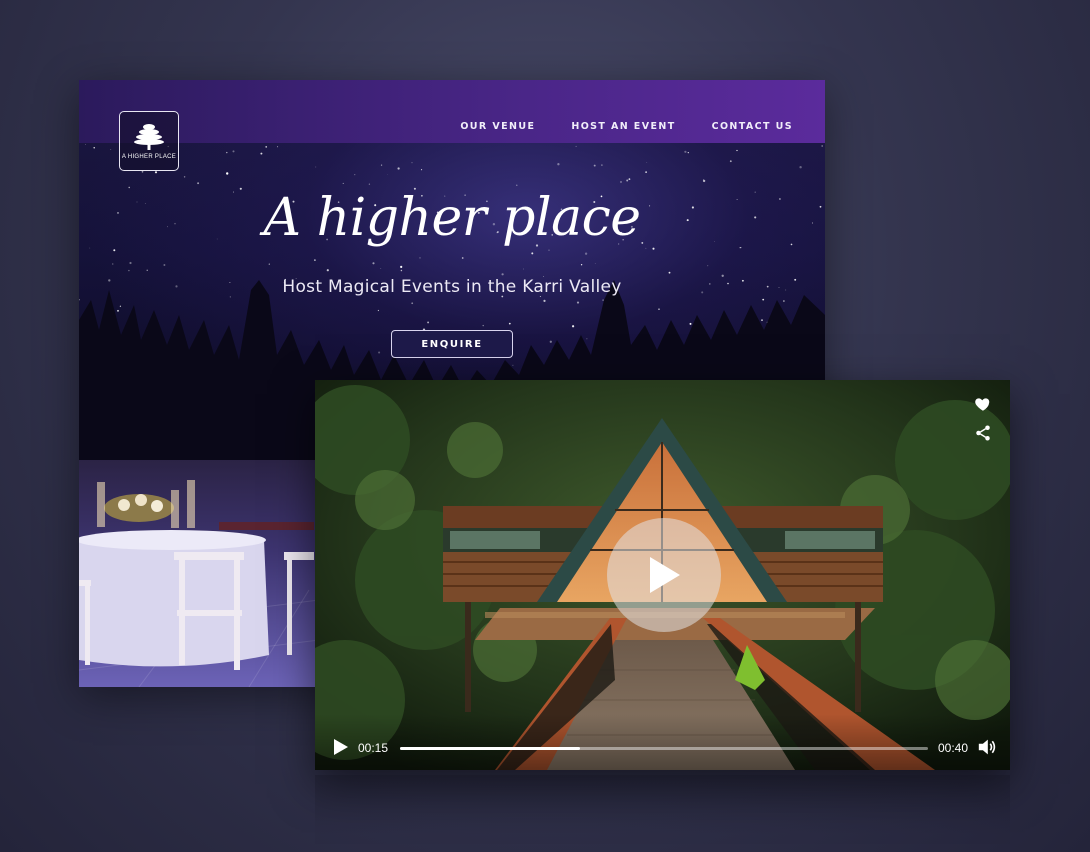  I want to click on big-play-button, so click(664, 575).